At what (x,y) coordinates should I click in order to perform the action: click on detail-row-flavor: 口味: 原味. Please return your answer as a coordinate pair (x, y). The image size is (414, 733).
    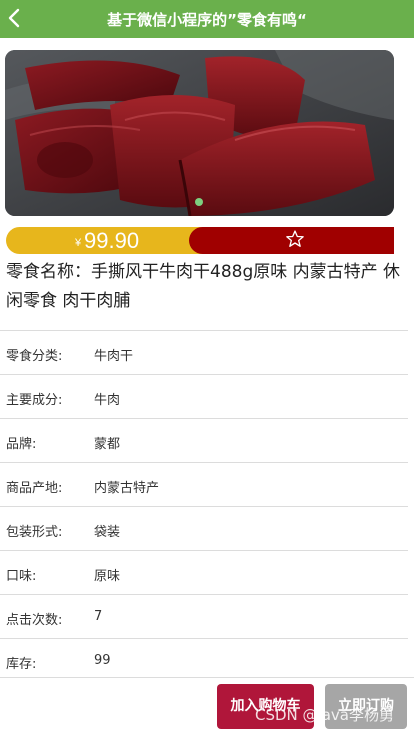
    Looking at the image, I should click on (204, 572).